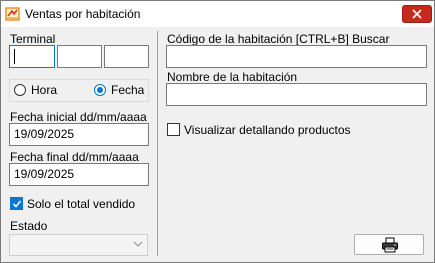 This screenshot has width=435, height=263. What do you see at coordinates (79, 174) in the screenshot?
I see `fecha-final-input: 19/09/2025` at bounding box center [79, 174].